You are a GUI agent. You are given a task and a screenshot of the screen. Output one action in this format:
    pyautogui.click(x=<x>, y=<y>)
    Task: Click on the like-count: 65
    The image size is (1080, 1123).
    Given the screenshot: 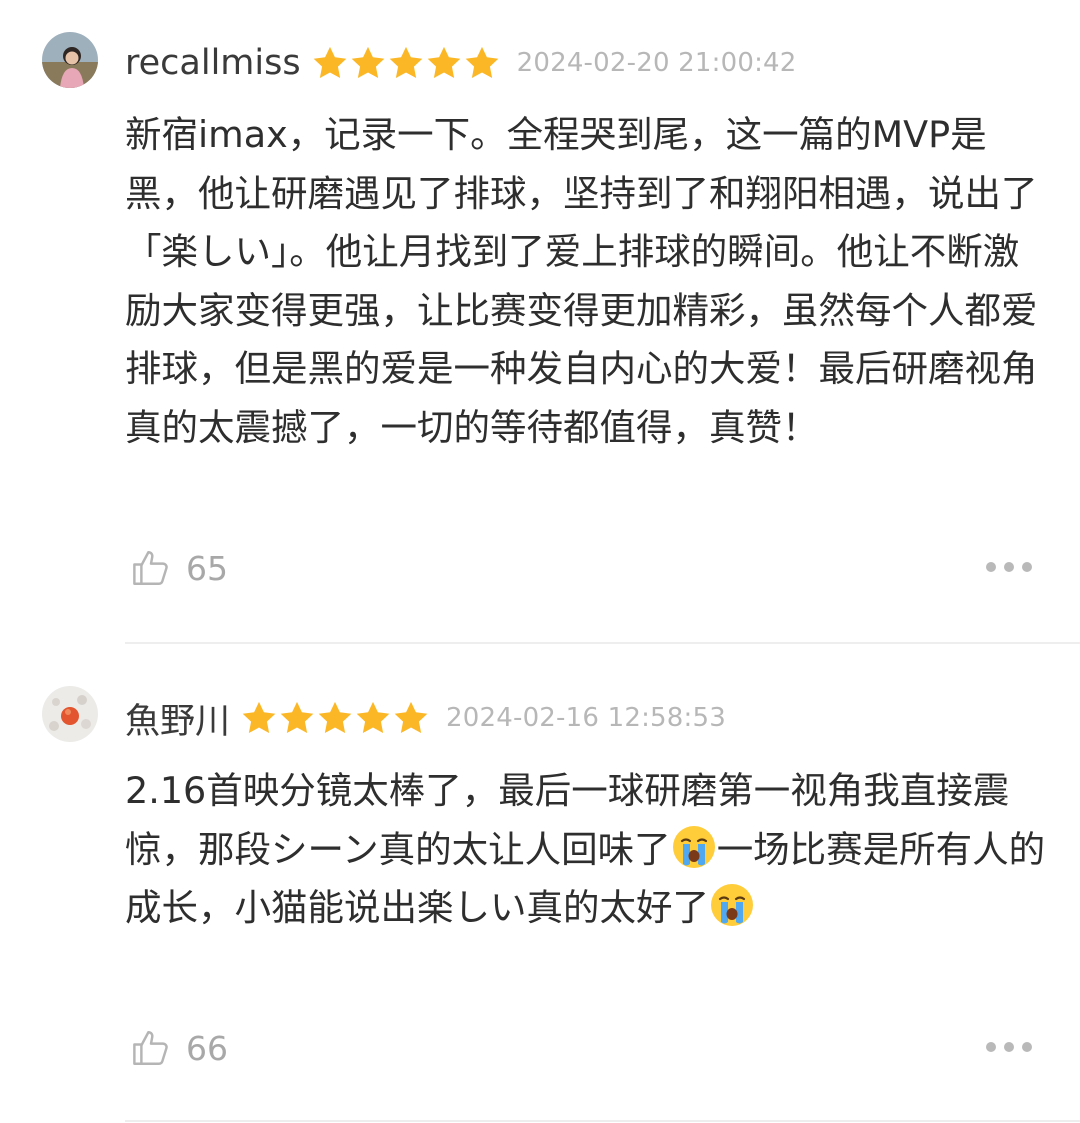 What is the action you would take?
    pyautogui.click(x=207, y=568)
    